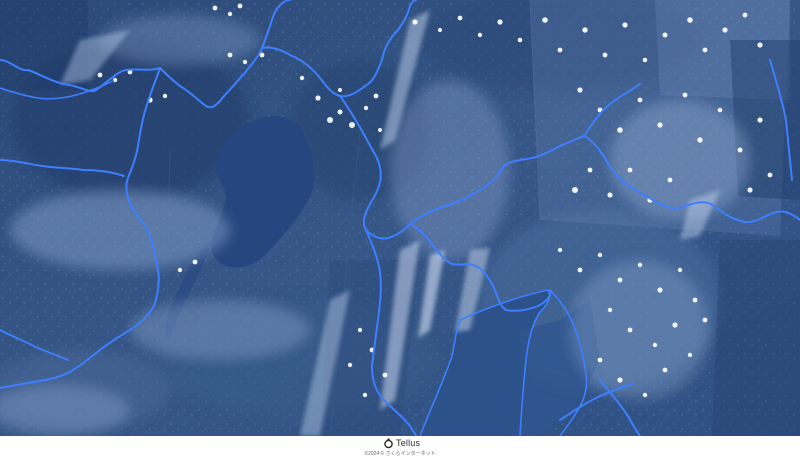  I want to click on logo-text: Tellus, so click(408, 443).